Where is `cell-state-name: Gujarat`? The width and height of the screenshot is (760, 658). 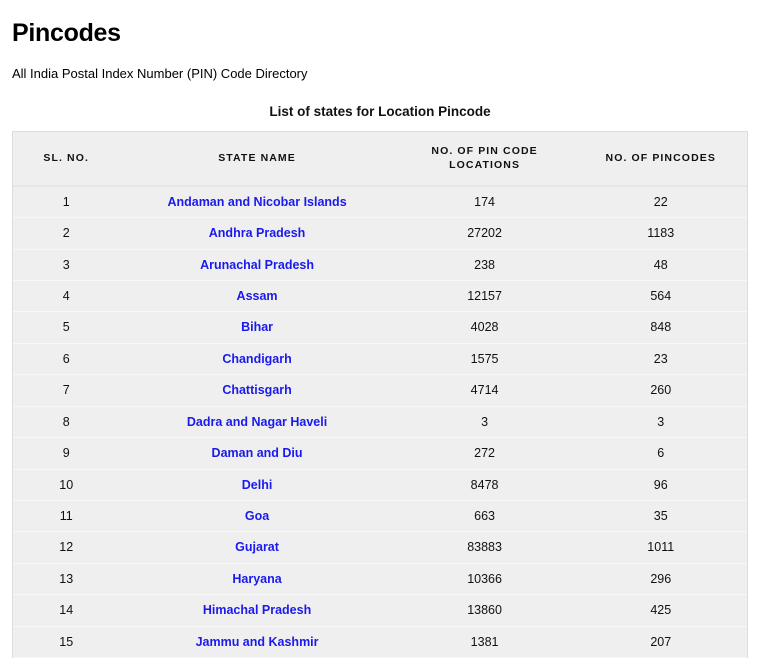
cell-state-name: Gujarat is located at coordinates (257, 547).